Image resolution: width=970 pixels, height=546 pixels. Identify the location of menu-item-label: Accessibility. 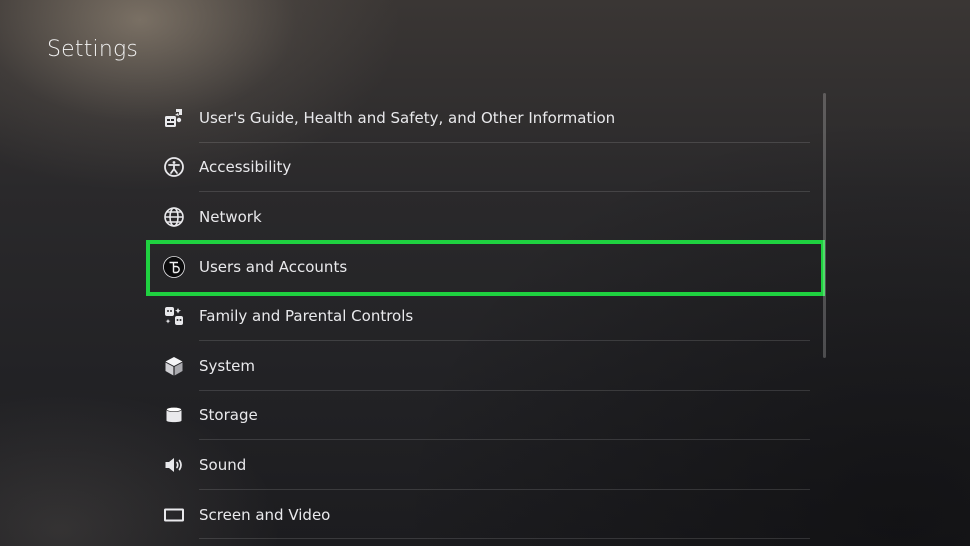
(245, 167).